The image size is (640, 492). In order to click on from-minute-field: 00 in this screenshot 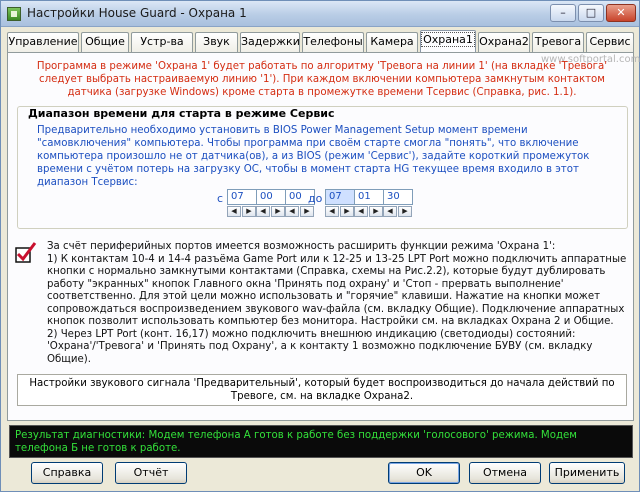, I will do `click(271, 197)`.